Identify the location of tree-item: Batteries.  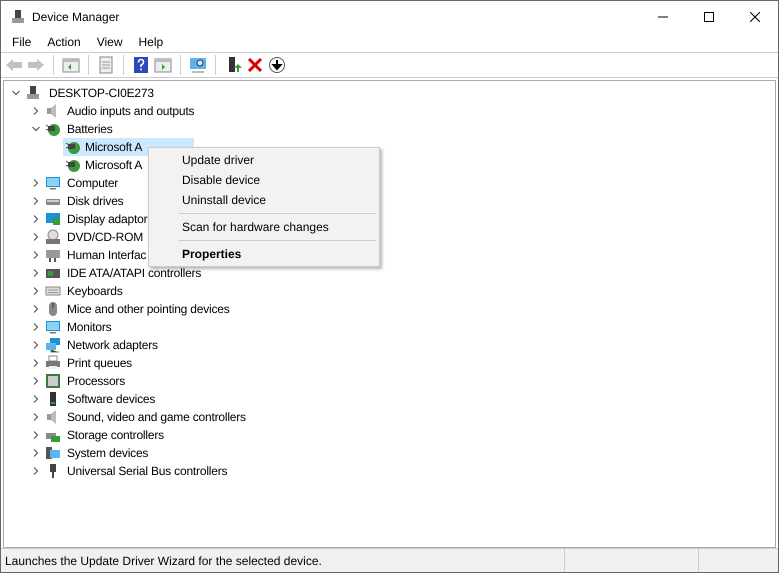
(90, 129).